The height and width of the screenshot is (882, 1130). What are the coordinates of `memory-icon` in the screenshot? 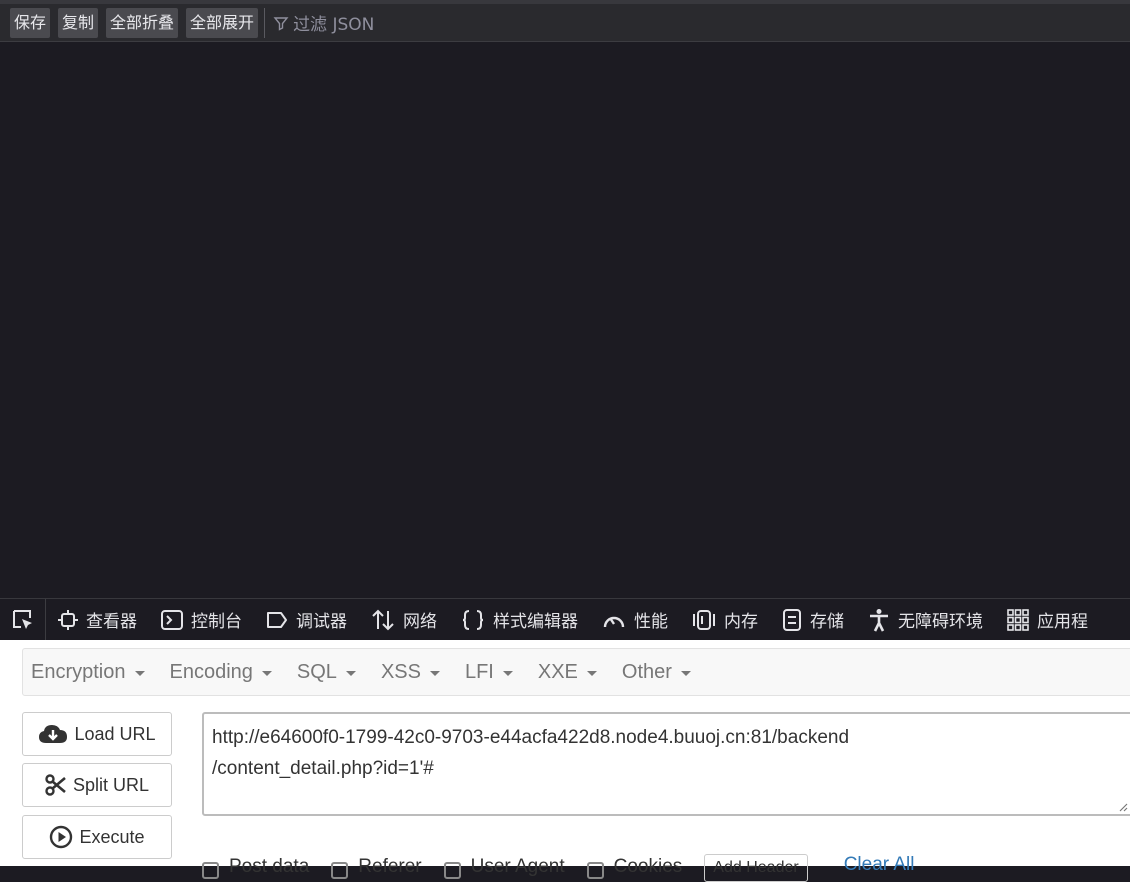 It's located at (704, 619).